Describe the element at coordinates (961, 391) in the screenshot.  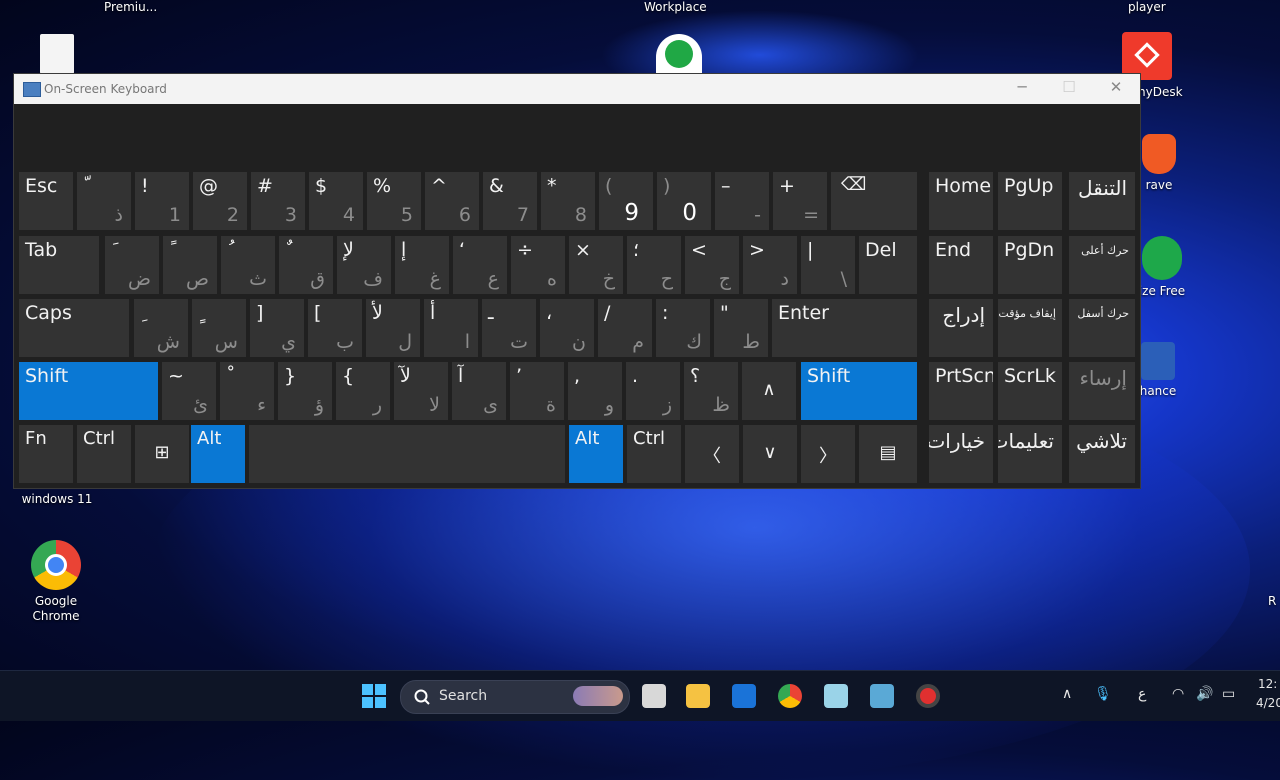
I see `nav-key-r3-c0: PrtScn` at that location.